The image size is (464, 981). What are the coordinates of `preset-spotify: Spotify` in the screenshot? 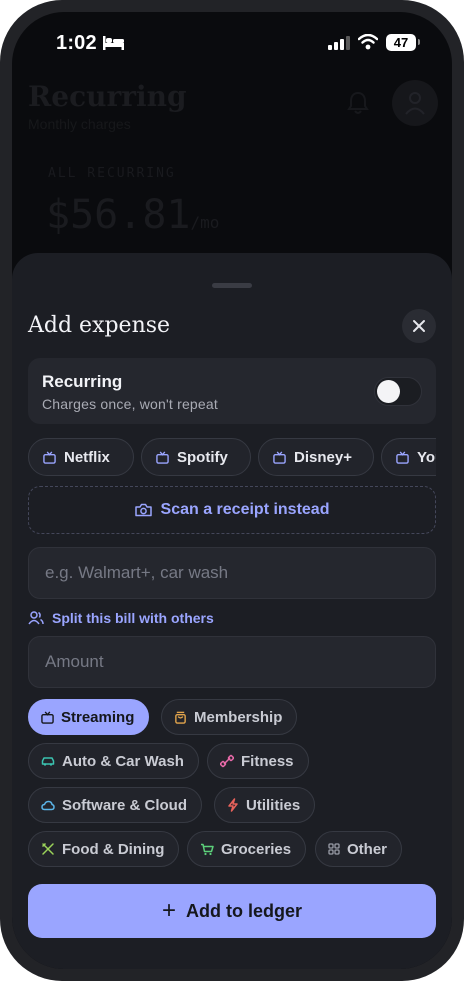 It's located at (196, 457).